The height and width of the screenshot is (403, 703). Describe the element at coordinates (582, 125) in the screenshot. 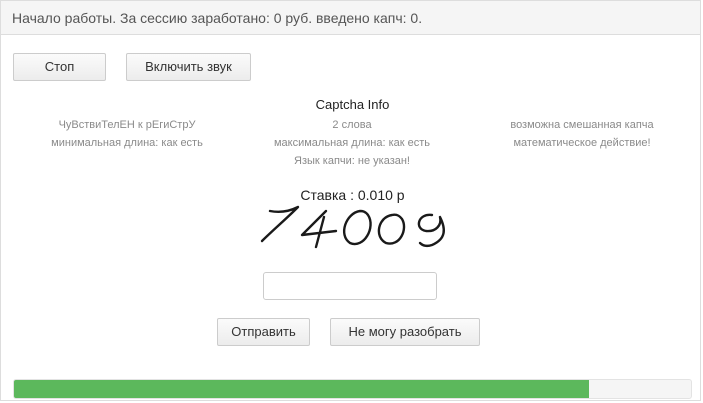

I see `info-mixed-captcha: возможна смешанная капча` at that location.